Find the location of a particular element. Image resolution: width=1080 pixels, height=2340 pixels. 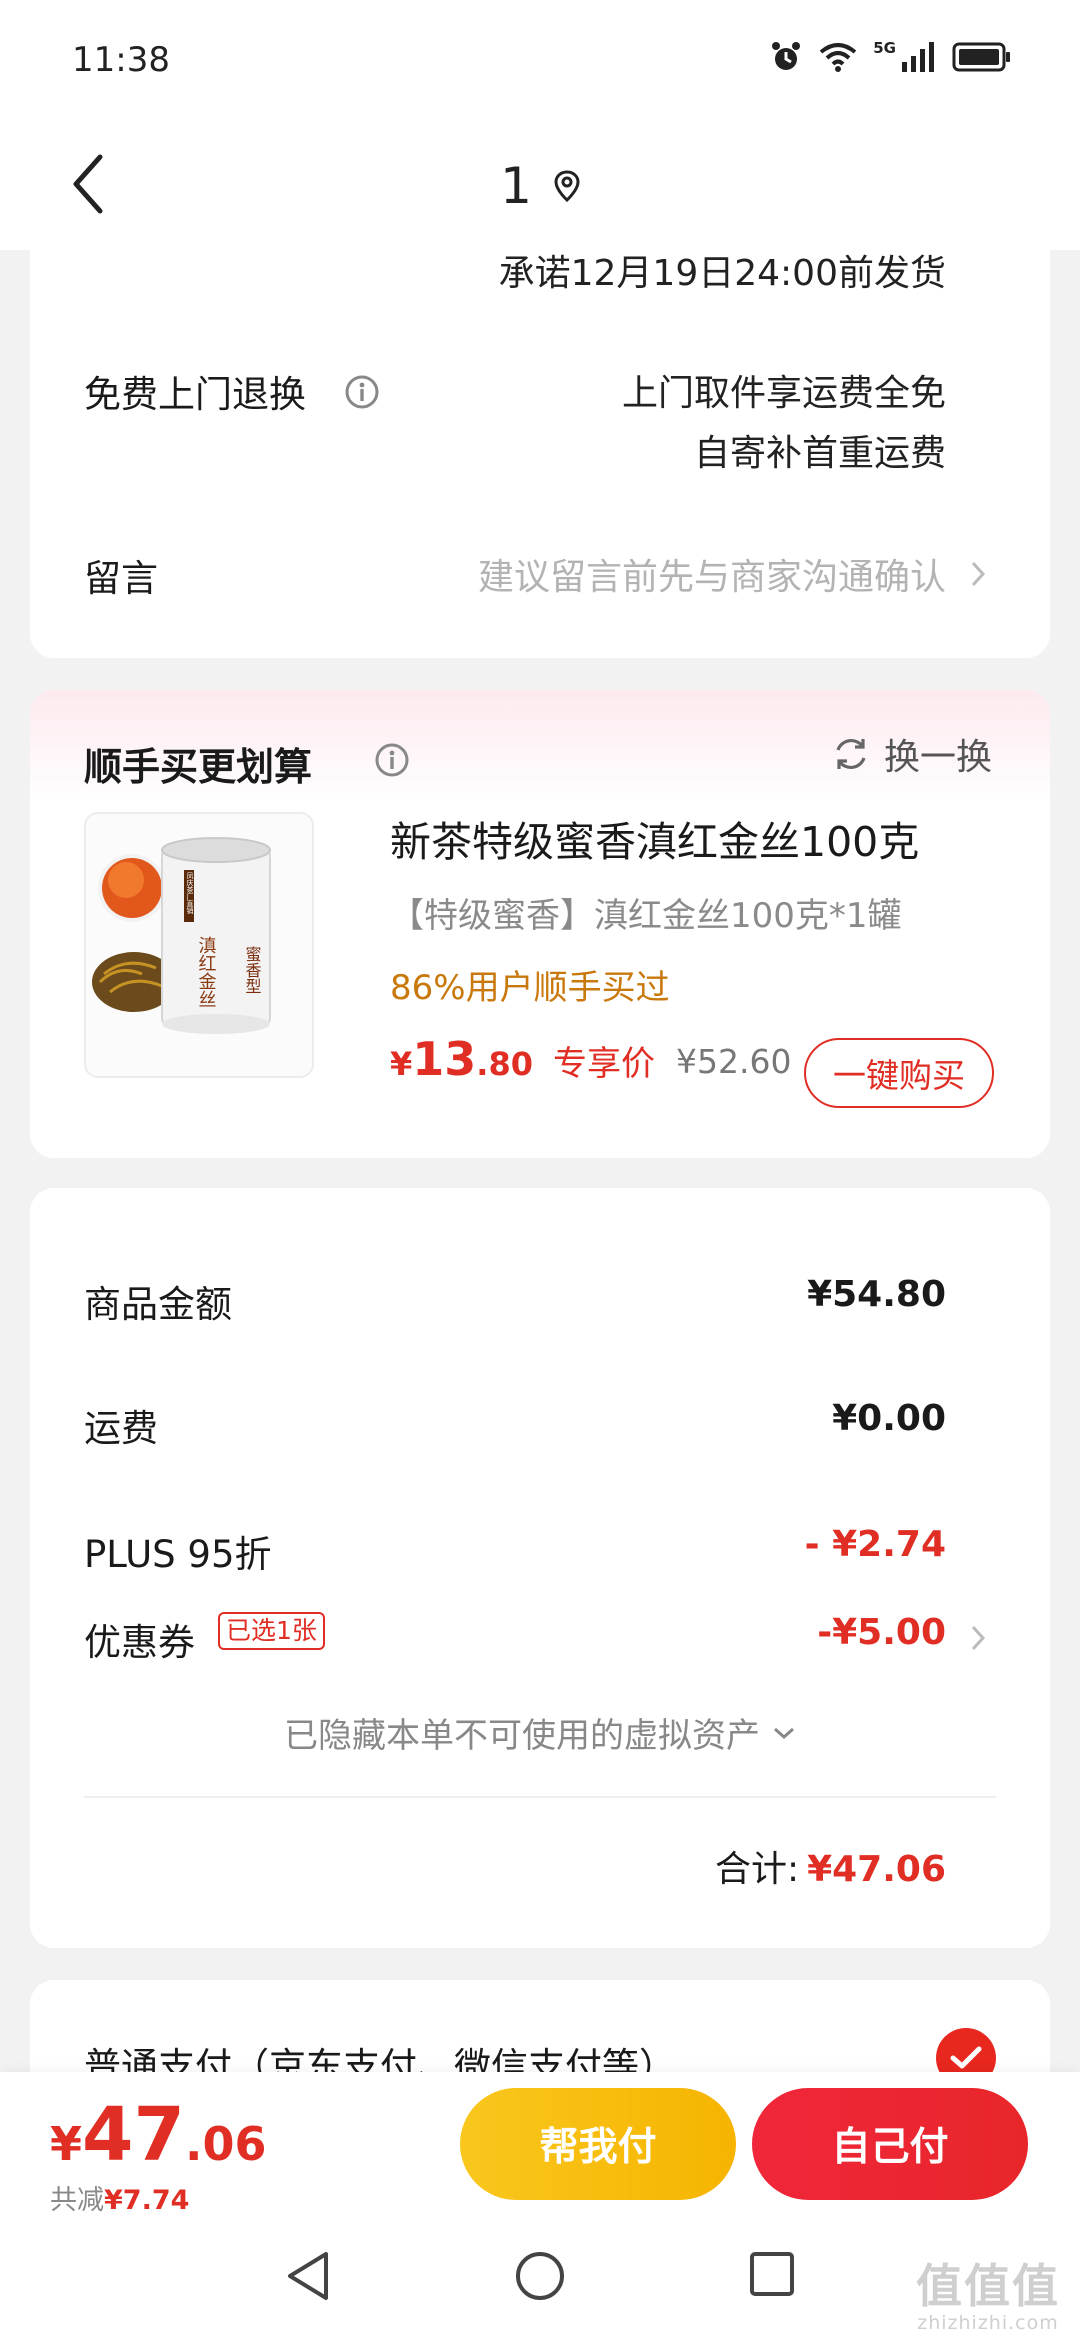

back-button is located at coordinates (87, 184).